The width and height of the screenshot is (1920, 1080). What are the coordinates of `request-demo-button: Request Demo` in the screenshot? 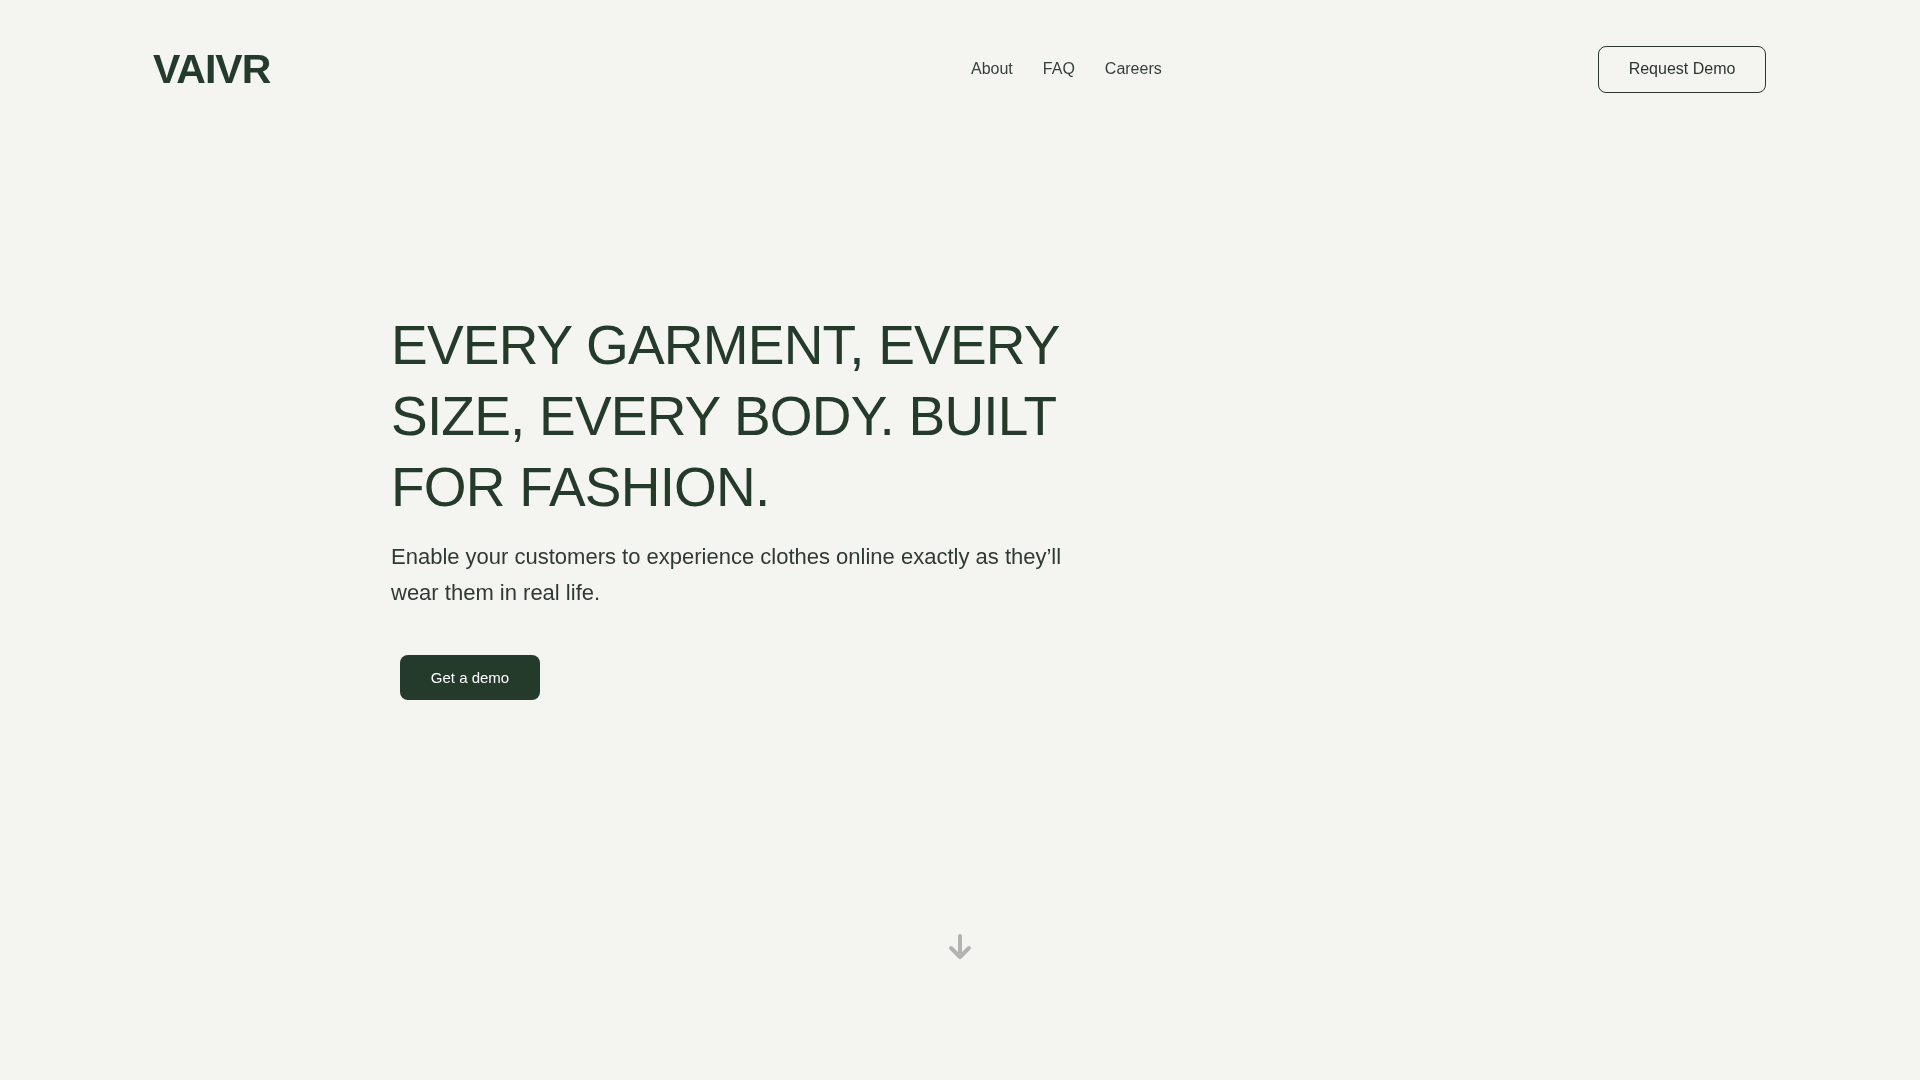 It's located at (1682, 69).